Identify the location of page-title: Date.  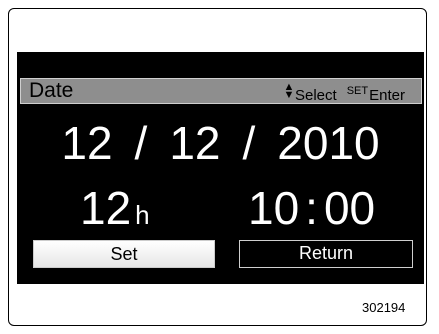
(51, 90).